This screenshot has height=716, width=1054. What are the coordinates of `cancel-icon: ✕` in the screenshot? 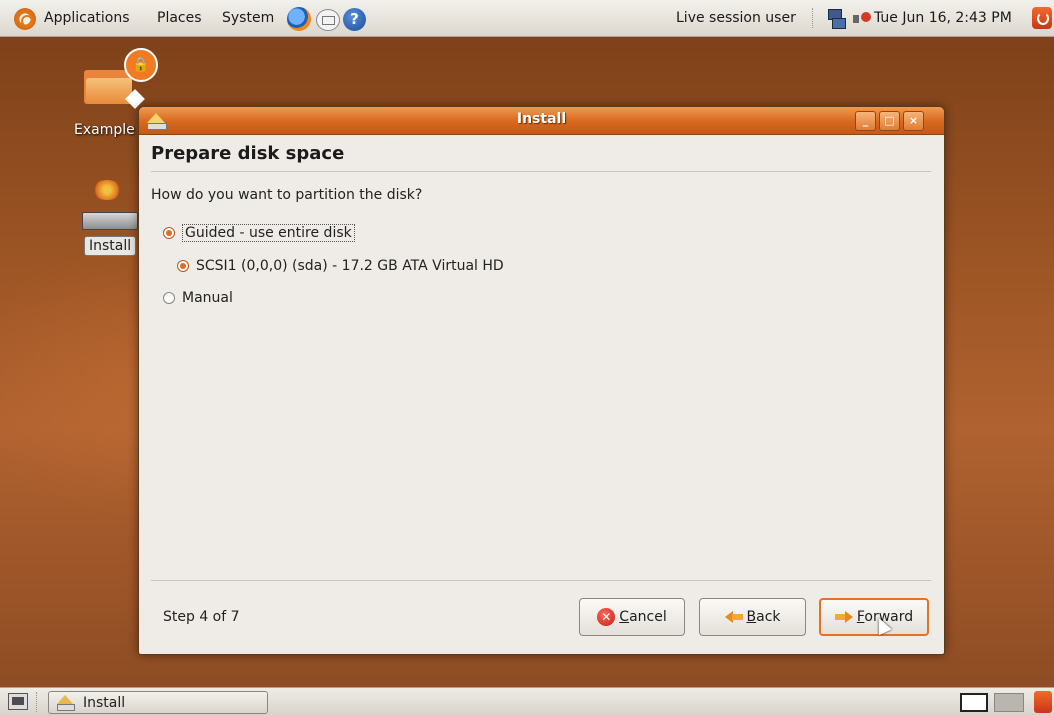 It's located at (606, 617).